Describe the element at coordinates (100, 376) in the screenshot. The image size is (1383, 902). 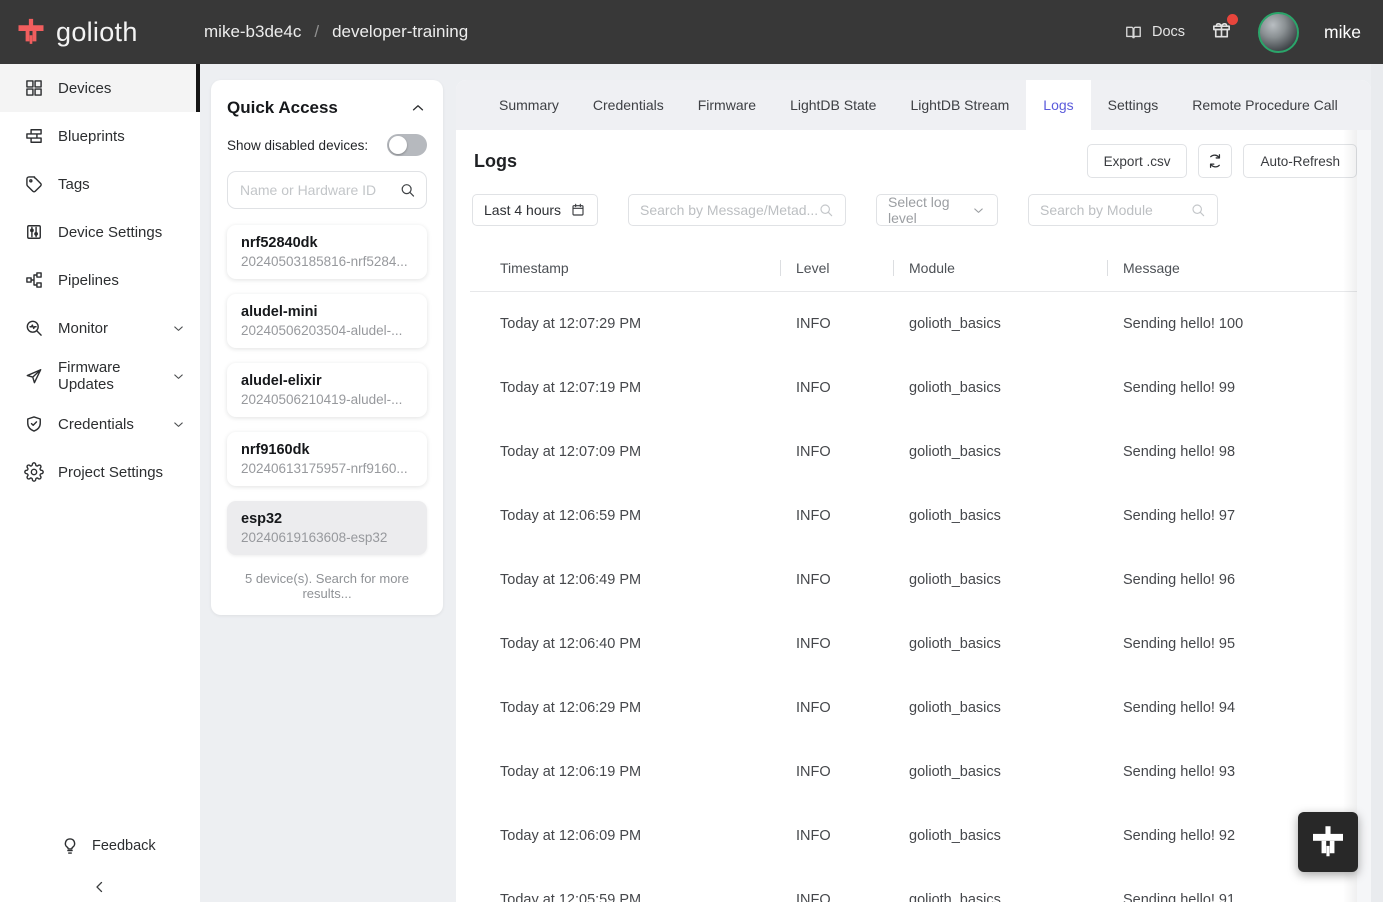
I see `sidebar-item-firmware-updates: Firmware Updates` at that location.